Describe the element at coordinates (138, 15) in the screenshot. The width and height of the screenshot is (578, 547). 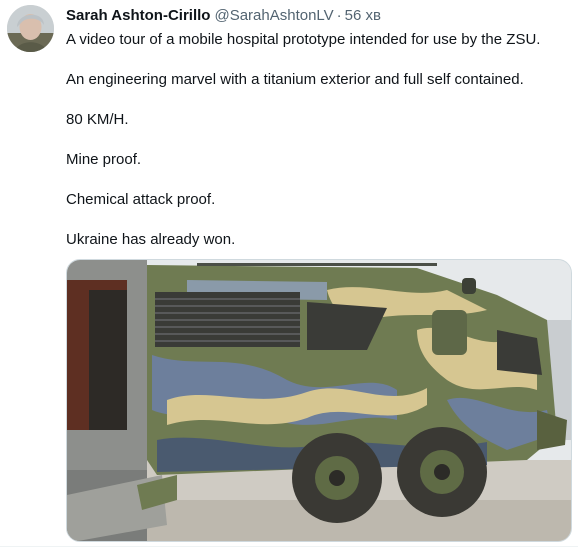
I see `author-name: Sarah Ashton-Cirillo` at that location.